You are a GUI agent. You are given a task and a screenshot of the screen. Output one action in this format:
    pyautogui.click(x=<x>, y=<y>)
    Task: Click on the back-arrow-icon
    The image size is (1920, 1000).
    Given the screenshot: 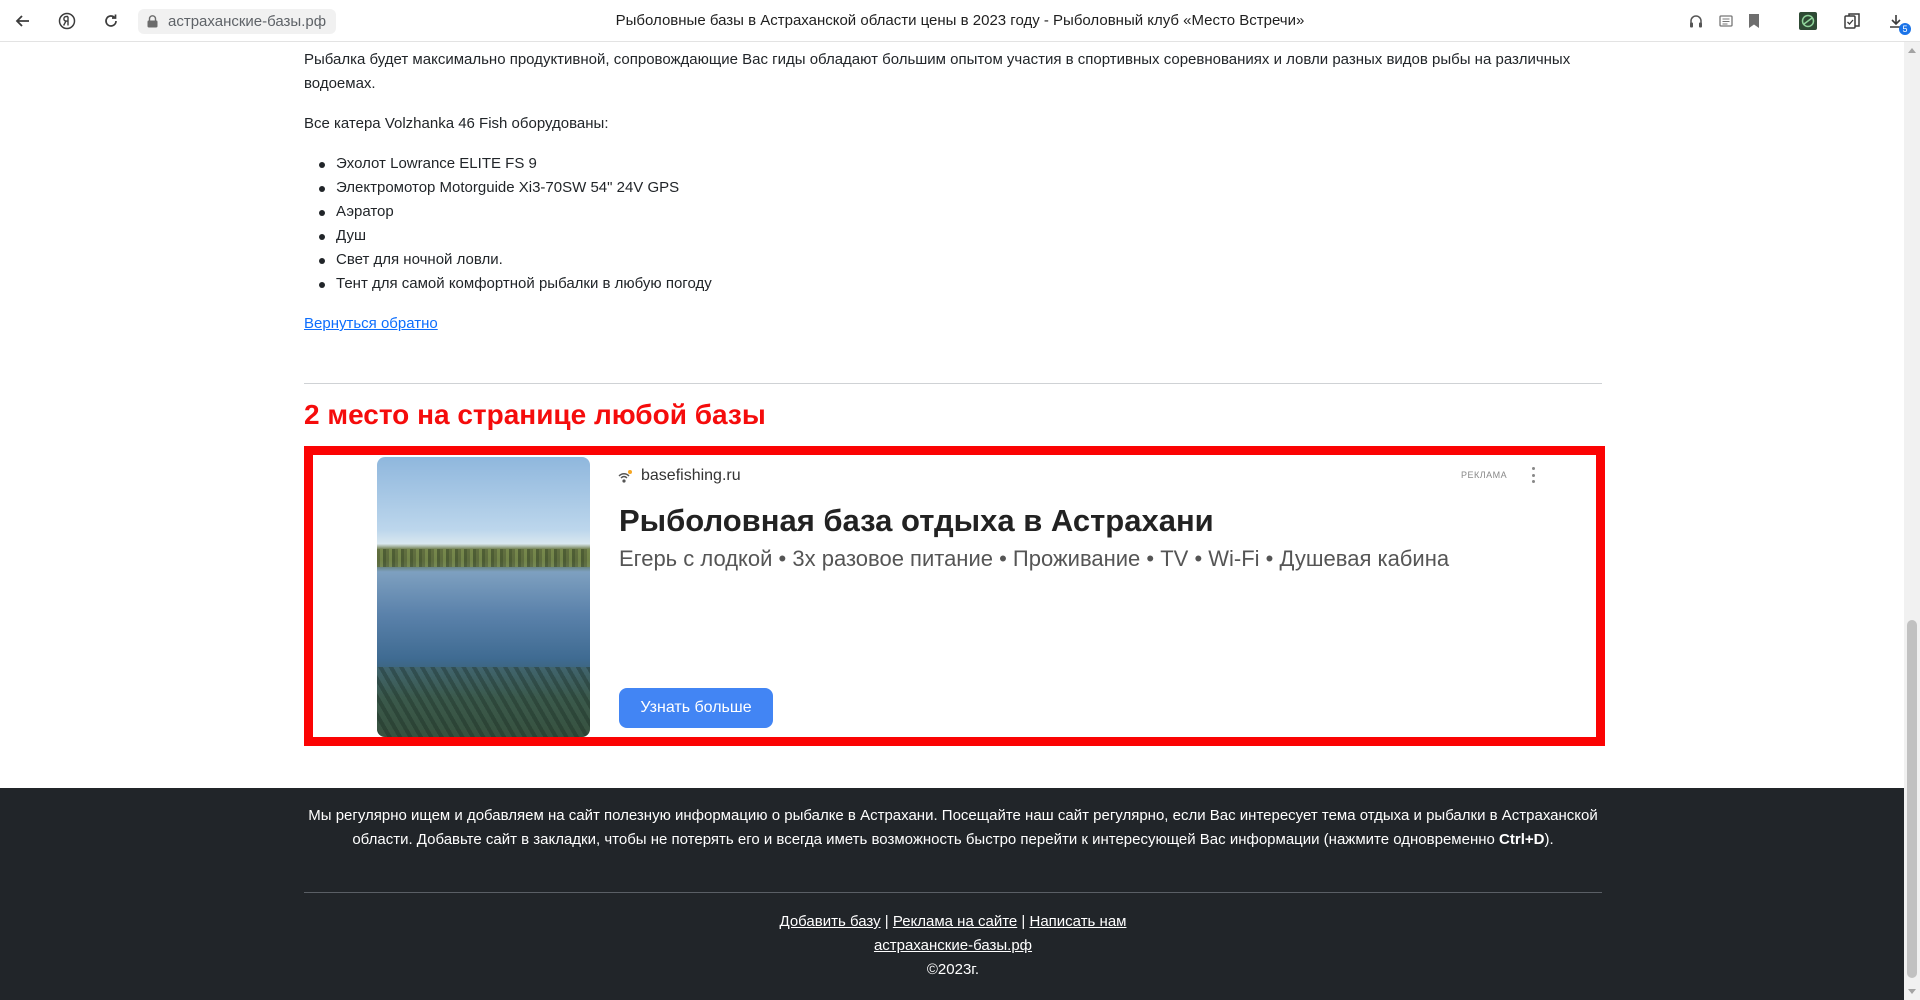 What is the action you would take?
    pyautogui.click(x=23, y=21)
    